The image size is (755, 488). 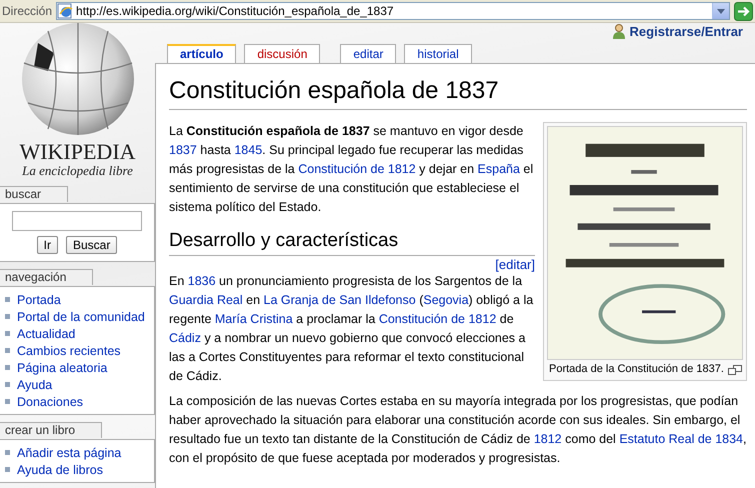 I want to click on article-link: Estatuto Real de 1834, so click(x=681, y=439).